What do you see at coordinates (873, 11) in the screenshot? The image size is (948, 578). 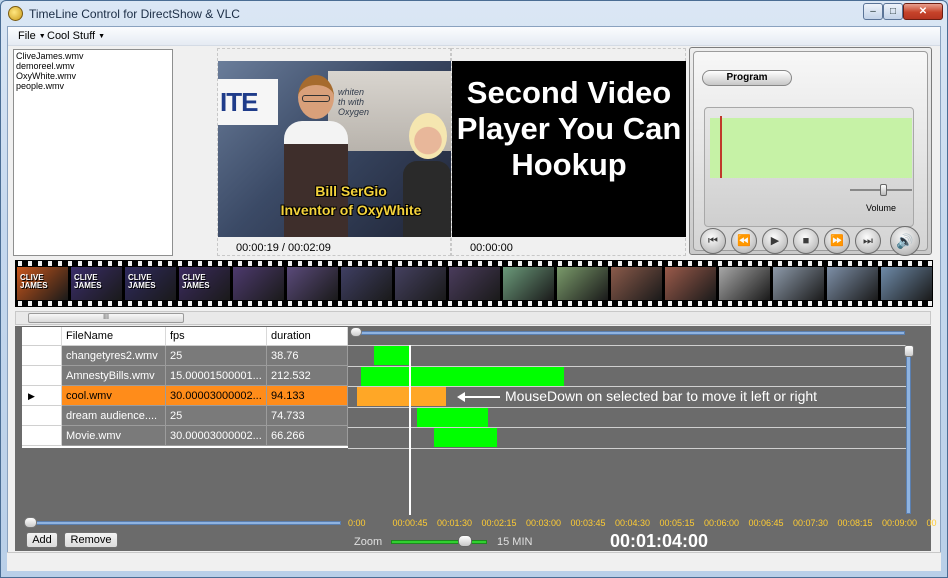 I see `minimize-button: –` at bounding box center [873, 11].